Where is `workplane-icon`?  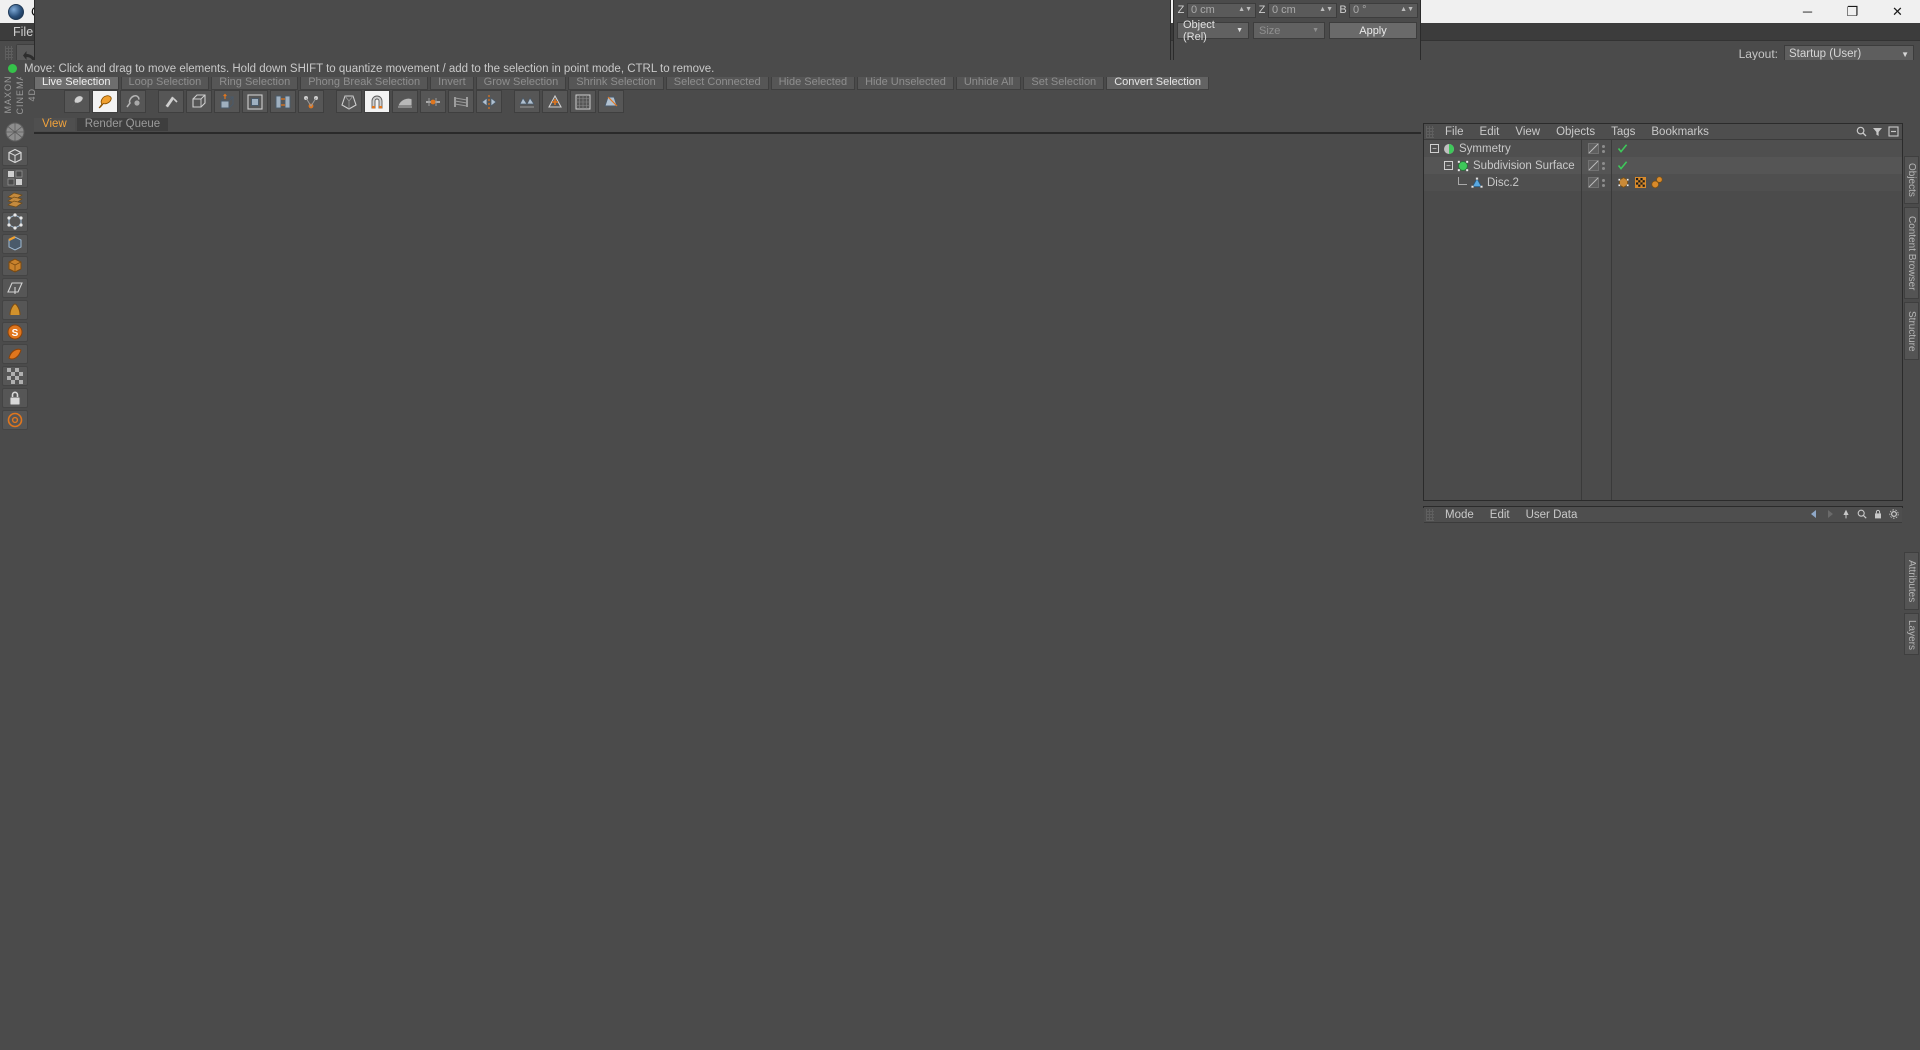 workplane-icon is located at coordinates (15, 288).